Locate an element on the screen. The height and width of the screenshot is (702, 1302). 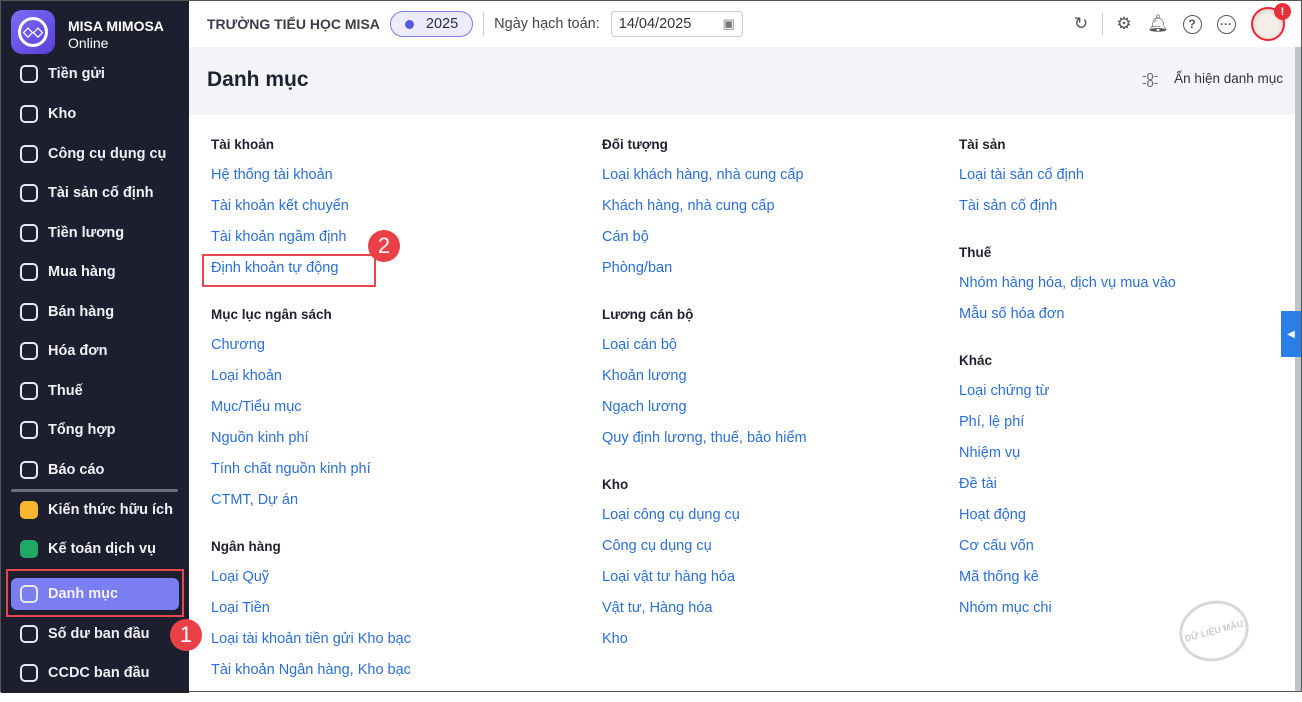
category-link: Vật tư, Hàng hóa is located at coordinates (704, 608).